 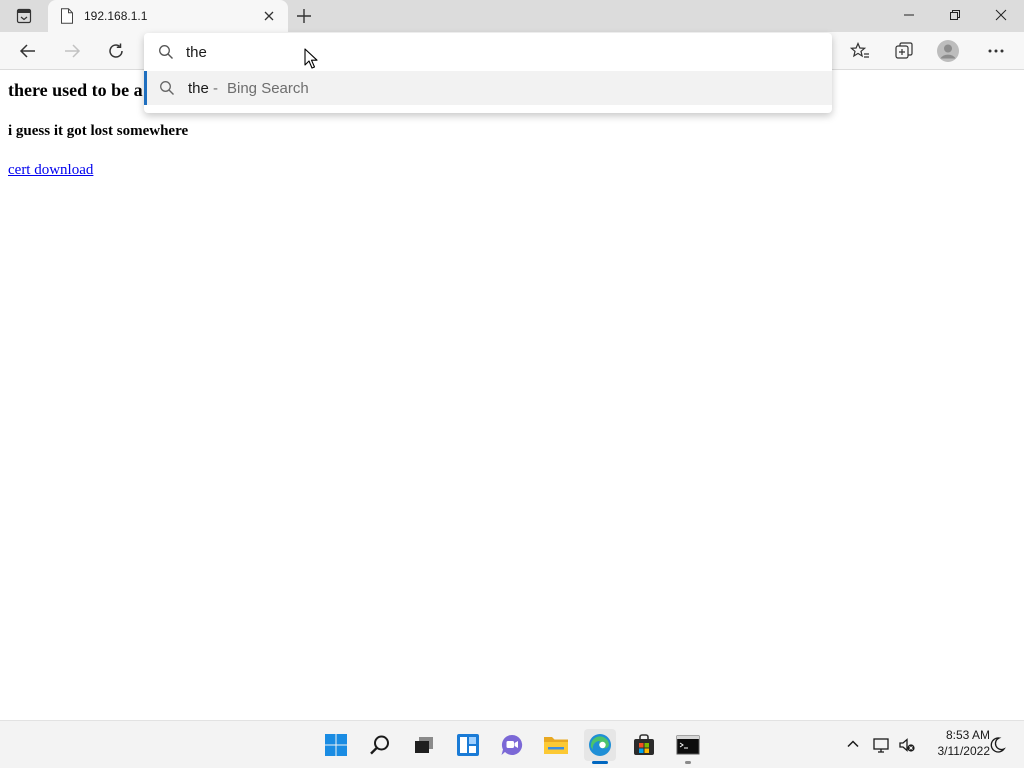 I want to click on new-tab-icon, so click(x=304, y=16).